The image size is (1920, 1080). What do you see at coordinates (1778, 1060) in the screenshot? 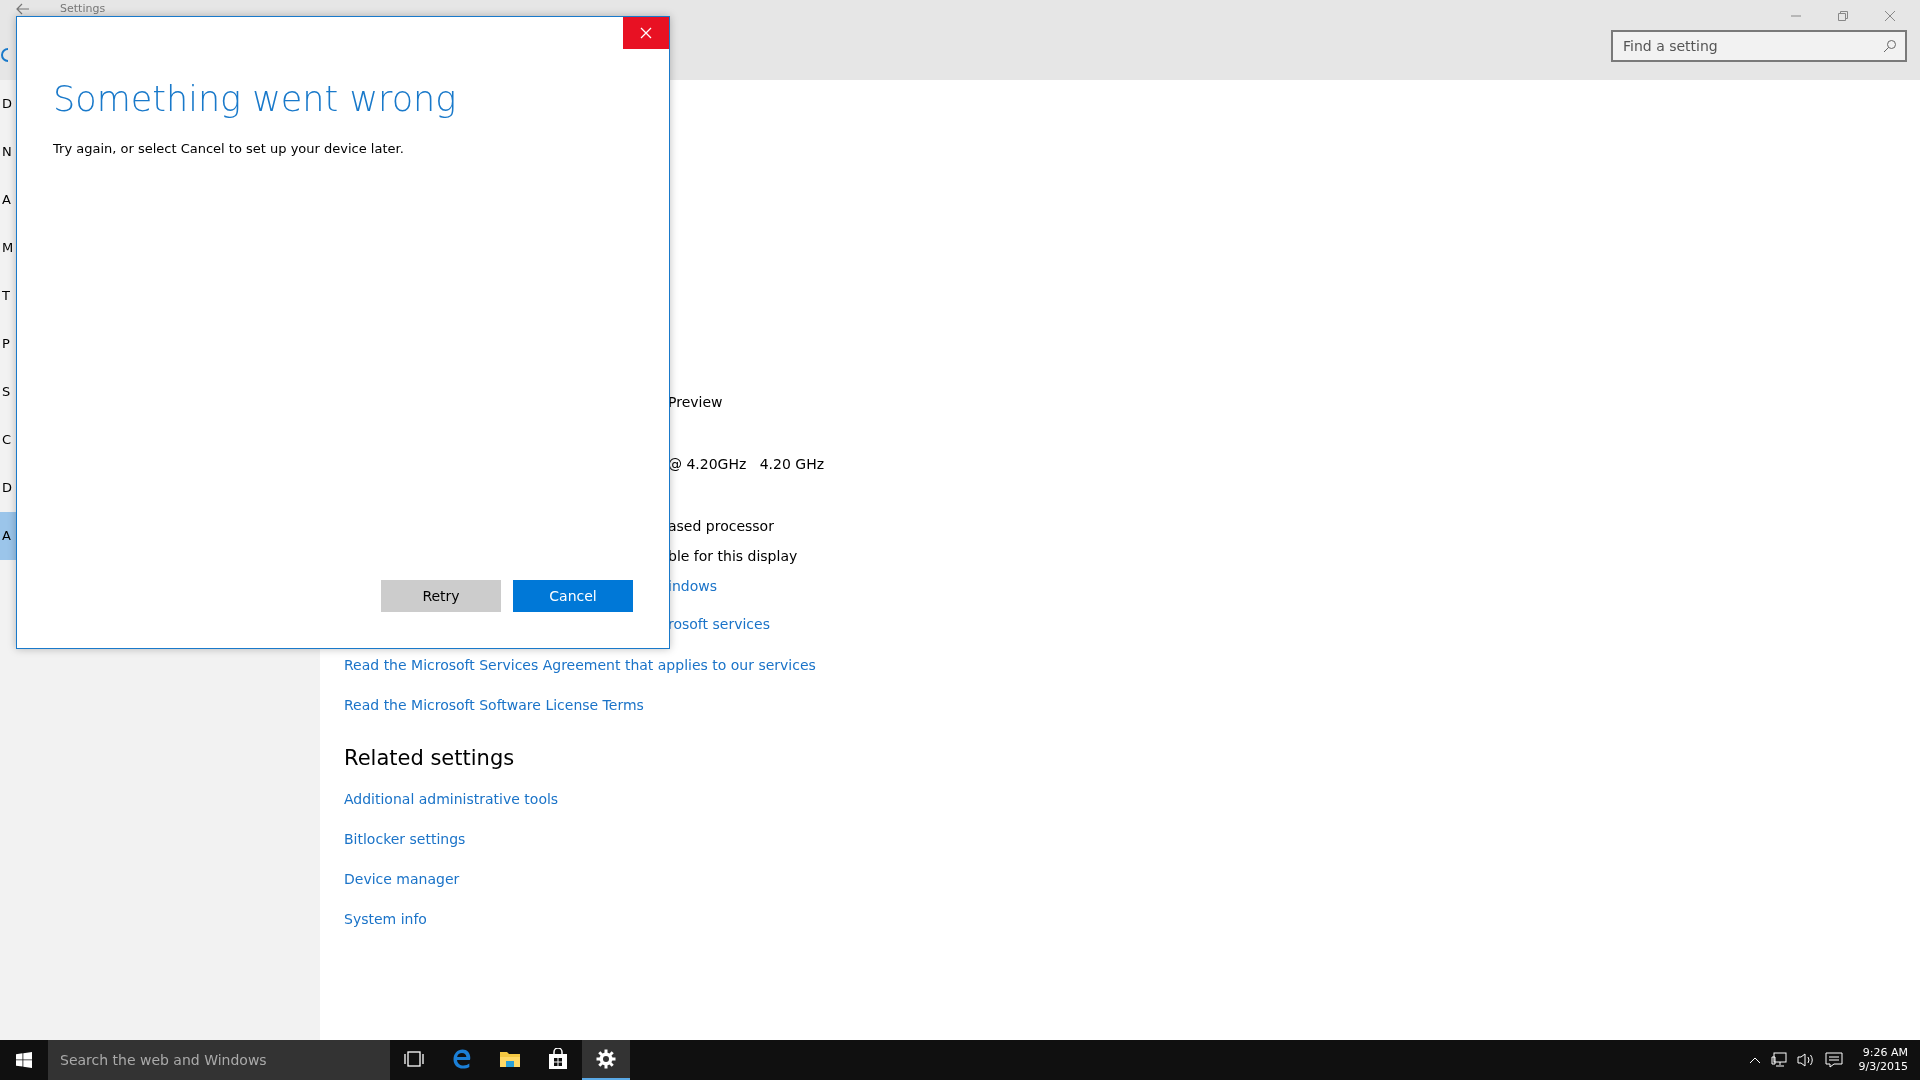
I see `network-icon` at bounding box center [1778, 1060].